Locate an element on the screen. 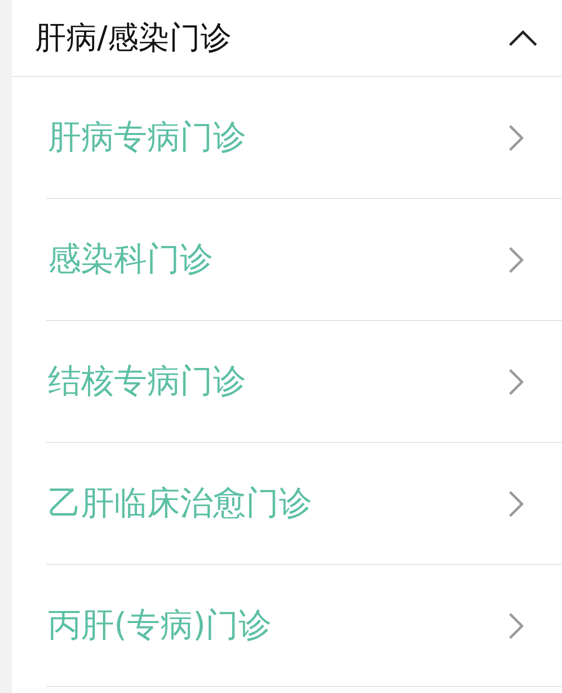  clinic-name: 丙肝(专病)门诊 is located at coordinates (159, 625).